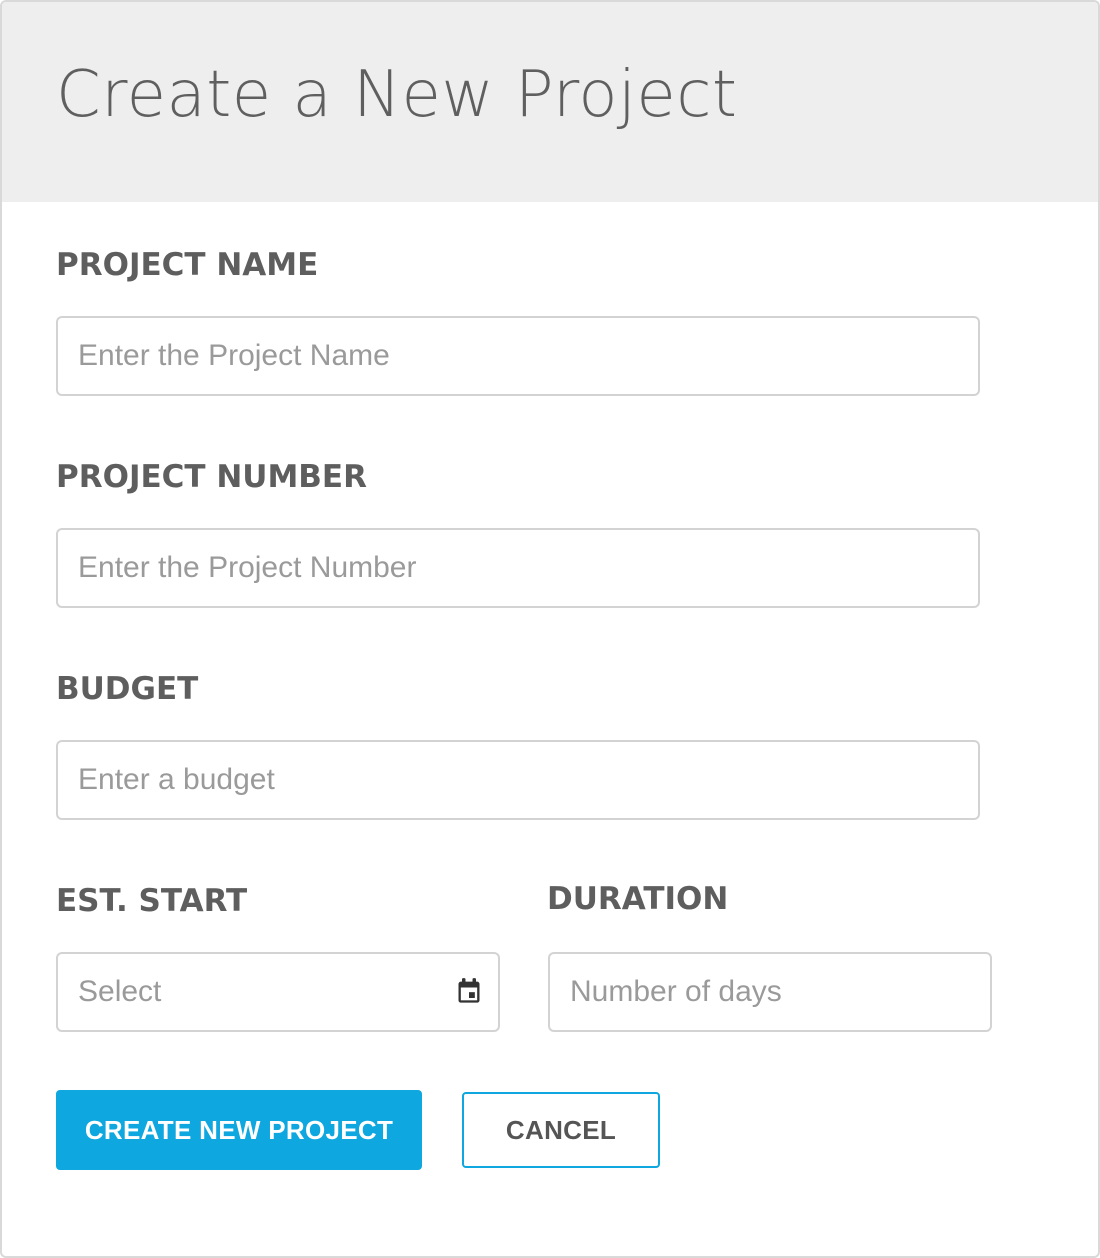  Describe the element at coordinates (239, 1130) in the screenshot. I see `create-new-project-button: CREATE NEW PROJECT` at that location.